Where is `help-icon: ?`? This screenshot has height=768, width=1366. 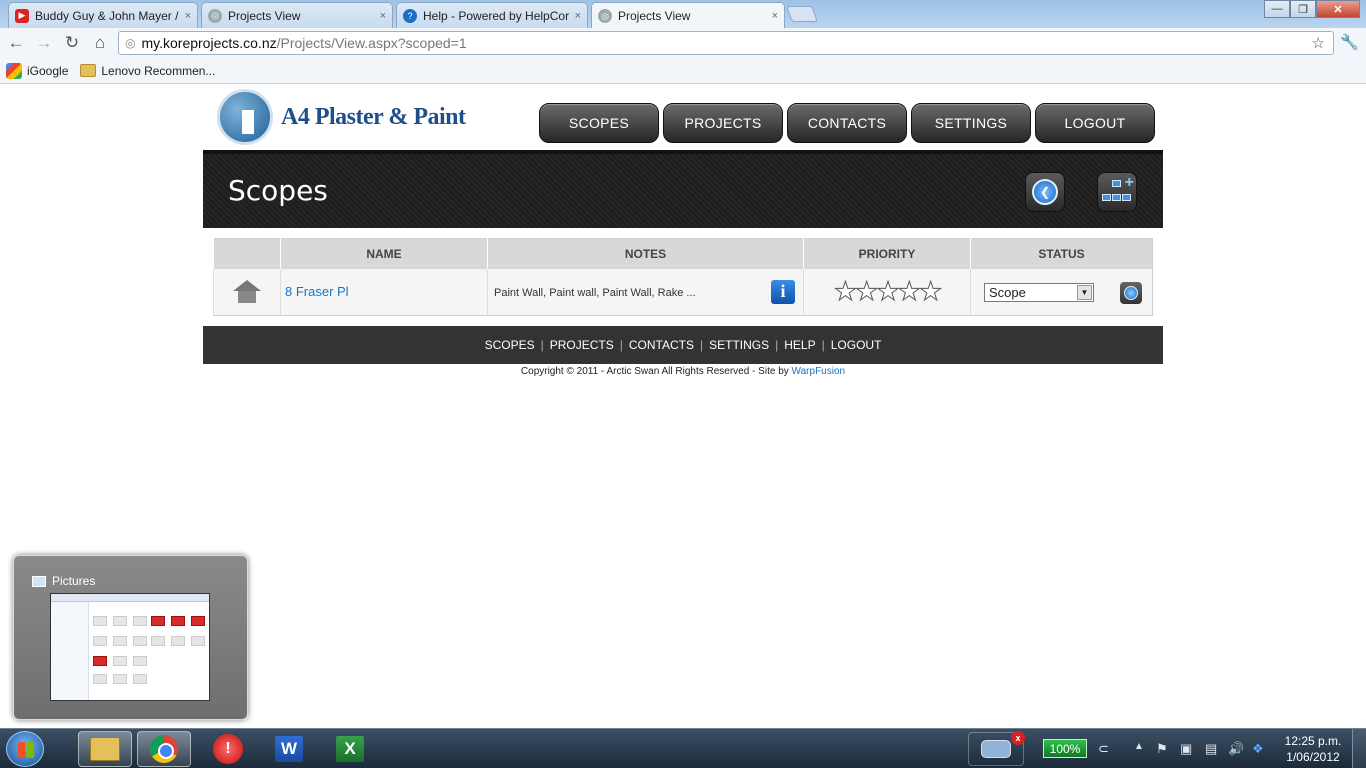
help-icon: ? is located at coordinates (410, 15).